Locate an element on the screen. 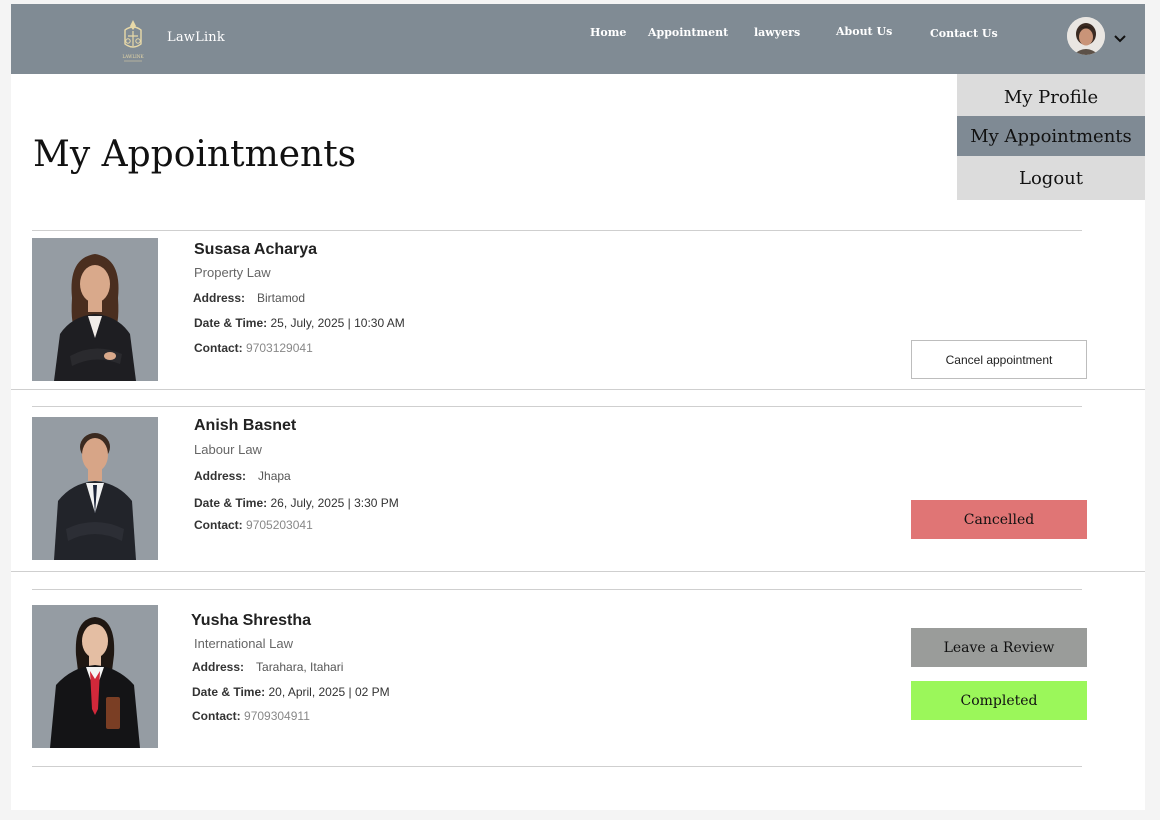 This screenshot has width=1160, height=820. logo-caption: LAWLINK is located at coordinates (133, 56).